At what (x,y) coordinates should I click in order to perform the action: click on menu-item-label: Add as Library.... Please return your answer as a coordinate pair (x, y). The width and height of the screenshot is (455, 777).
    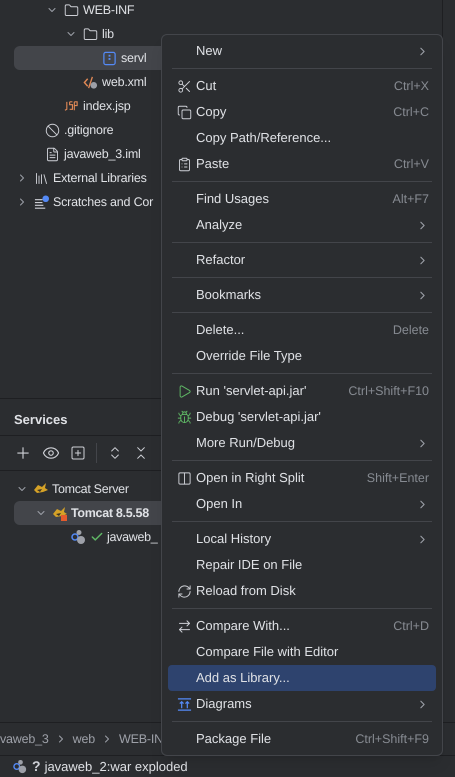
    Looking at the image, I should click on (243, 678).